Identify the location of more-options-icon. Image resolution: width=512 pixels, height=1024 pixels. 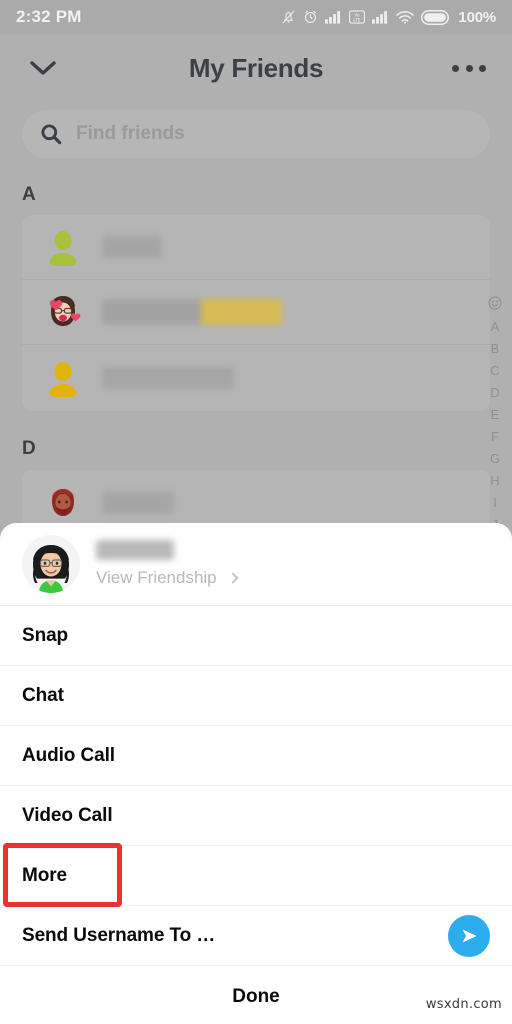
(469, 68).